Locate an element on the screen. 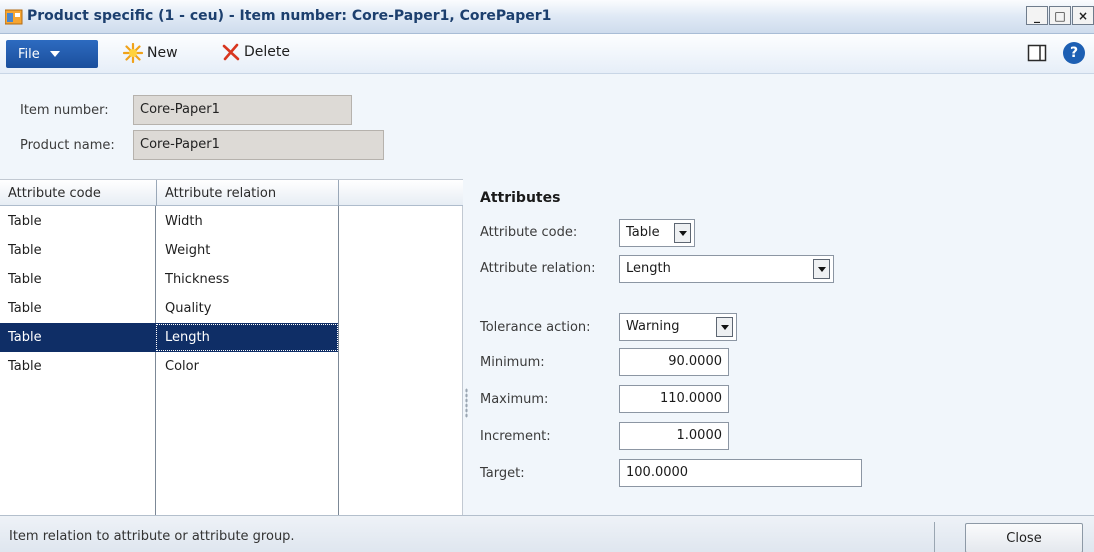 The height and width of the screenshot is (552, 1094). tolerance-action-label: Tolerance action: is located at coordinates (535, 327).